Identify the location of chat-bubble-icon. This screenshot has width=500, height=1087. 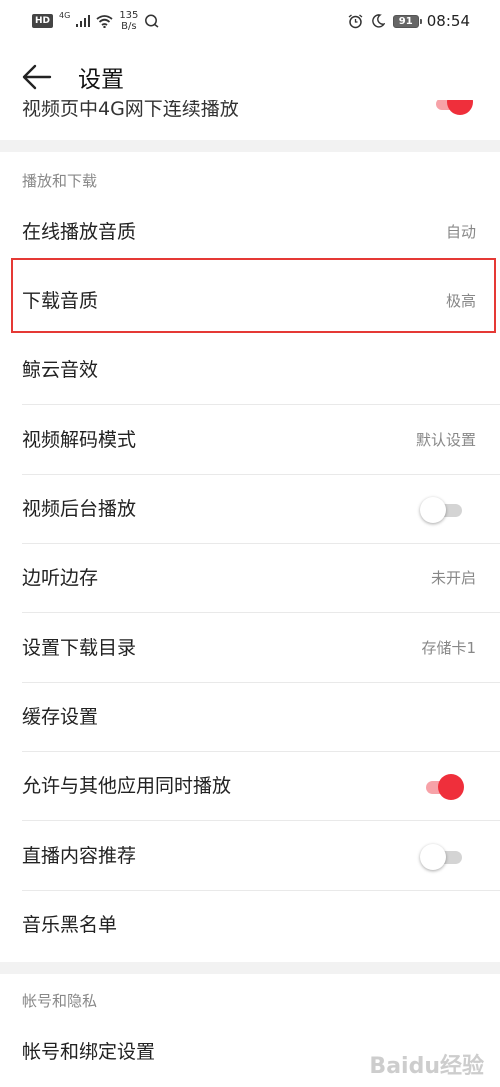
(152, 21).